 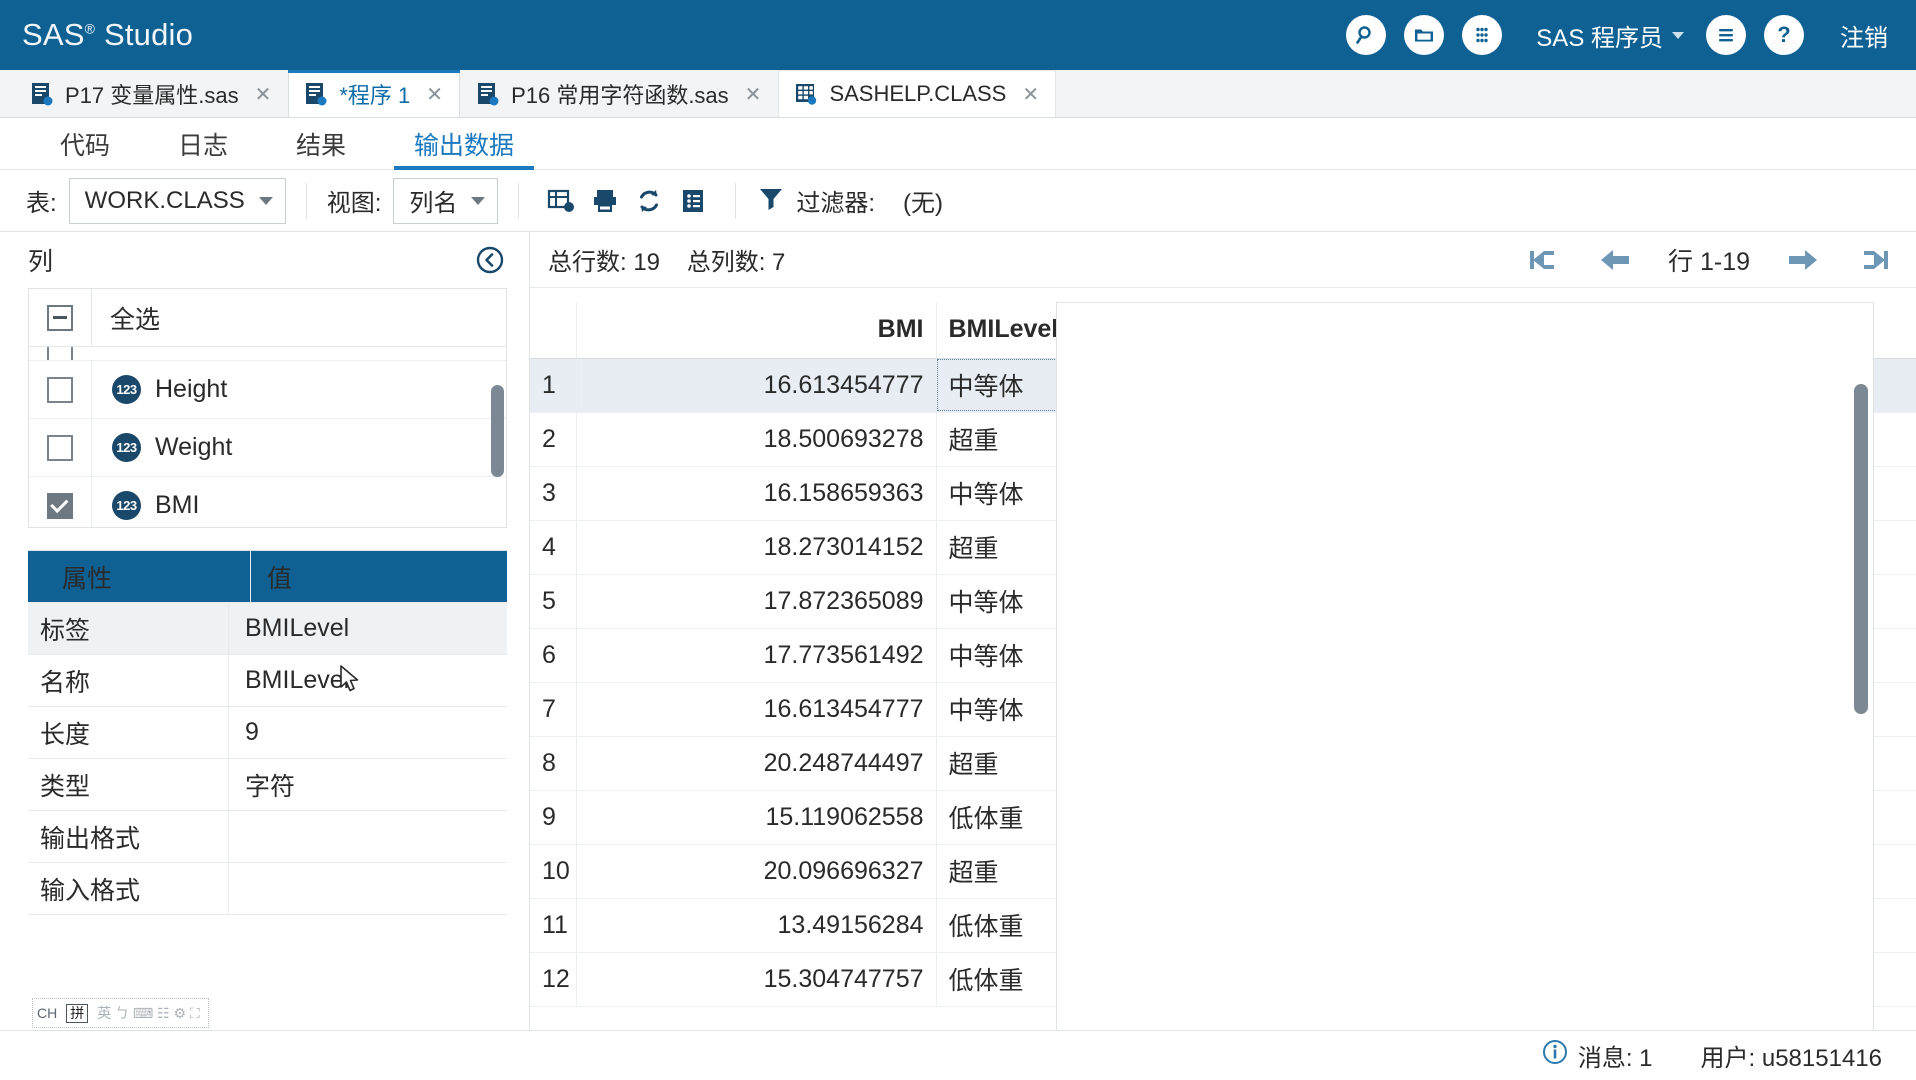 What do you see at coordinates (849, 200) in the screenshot?
I see `filter-control: 过滤器: (无)` at bounding box center [849, 200].